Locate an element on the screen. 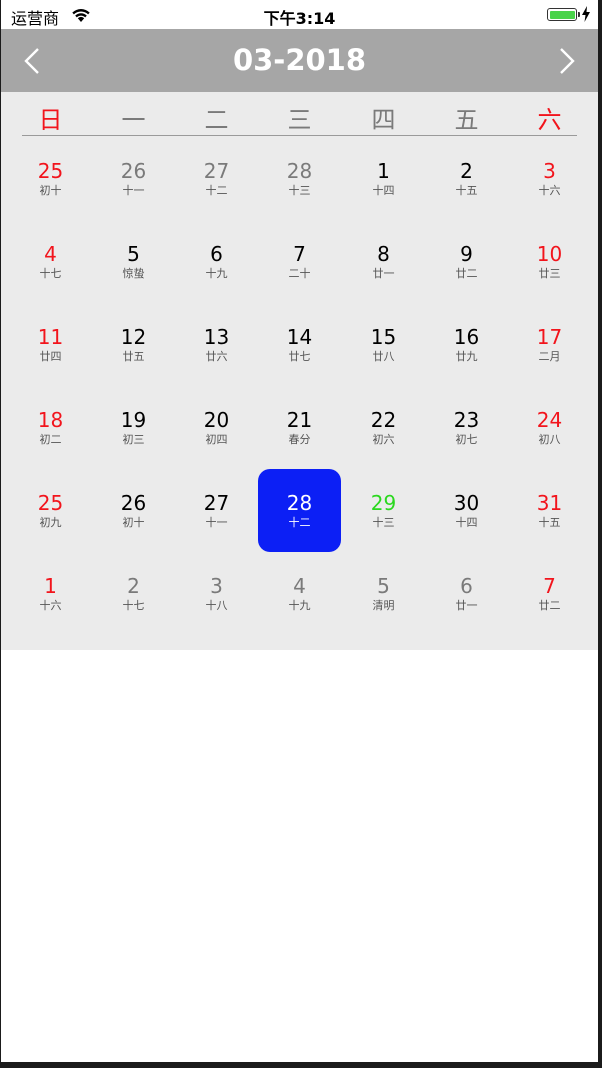 Image resolution: width=602 pixels, height=1068 pixels. lunar-date: 廿三 is located at coordinates (549, 273).